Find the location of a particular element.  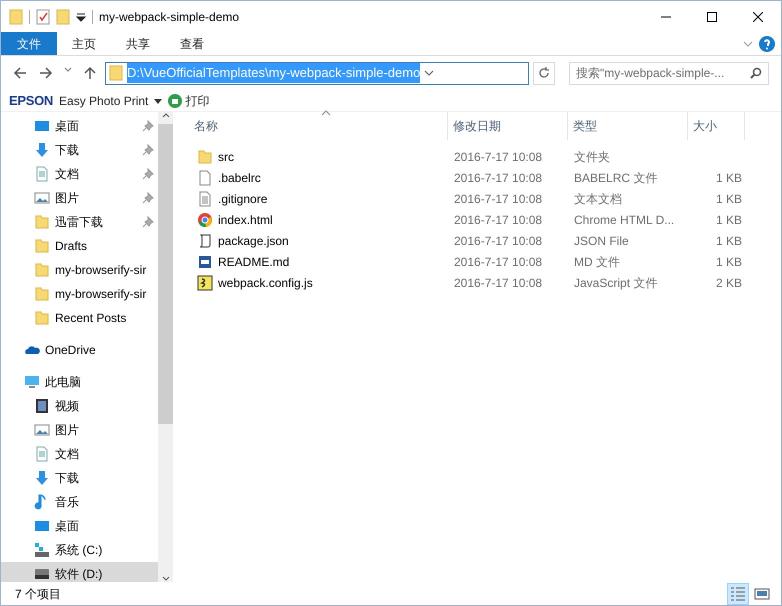

file-type: JavaScript 文件 is located at coordinates (616, 283).